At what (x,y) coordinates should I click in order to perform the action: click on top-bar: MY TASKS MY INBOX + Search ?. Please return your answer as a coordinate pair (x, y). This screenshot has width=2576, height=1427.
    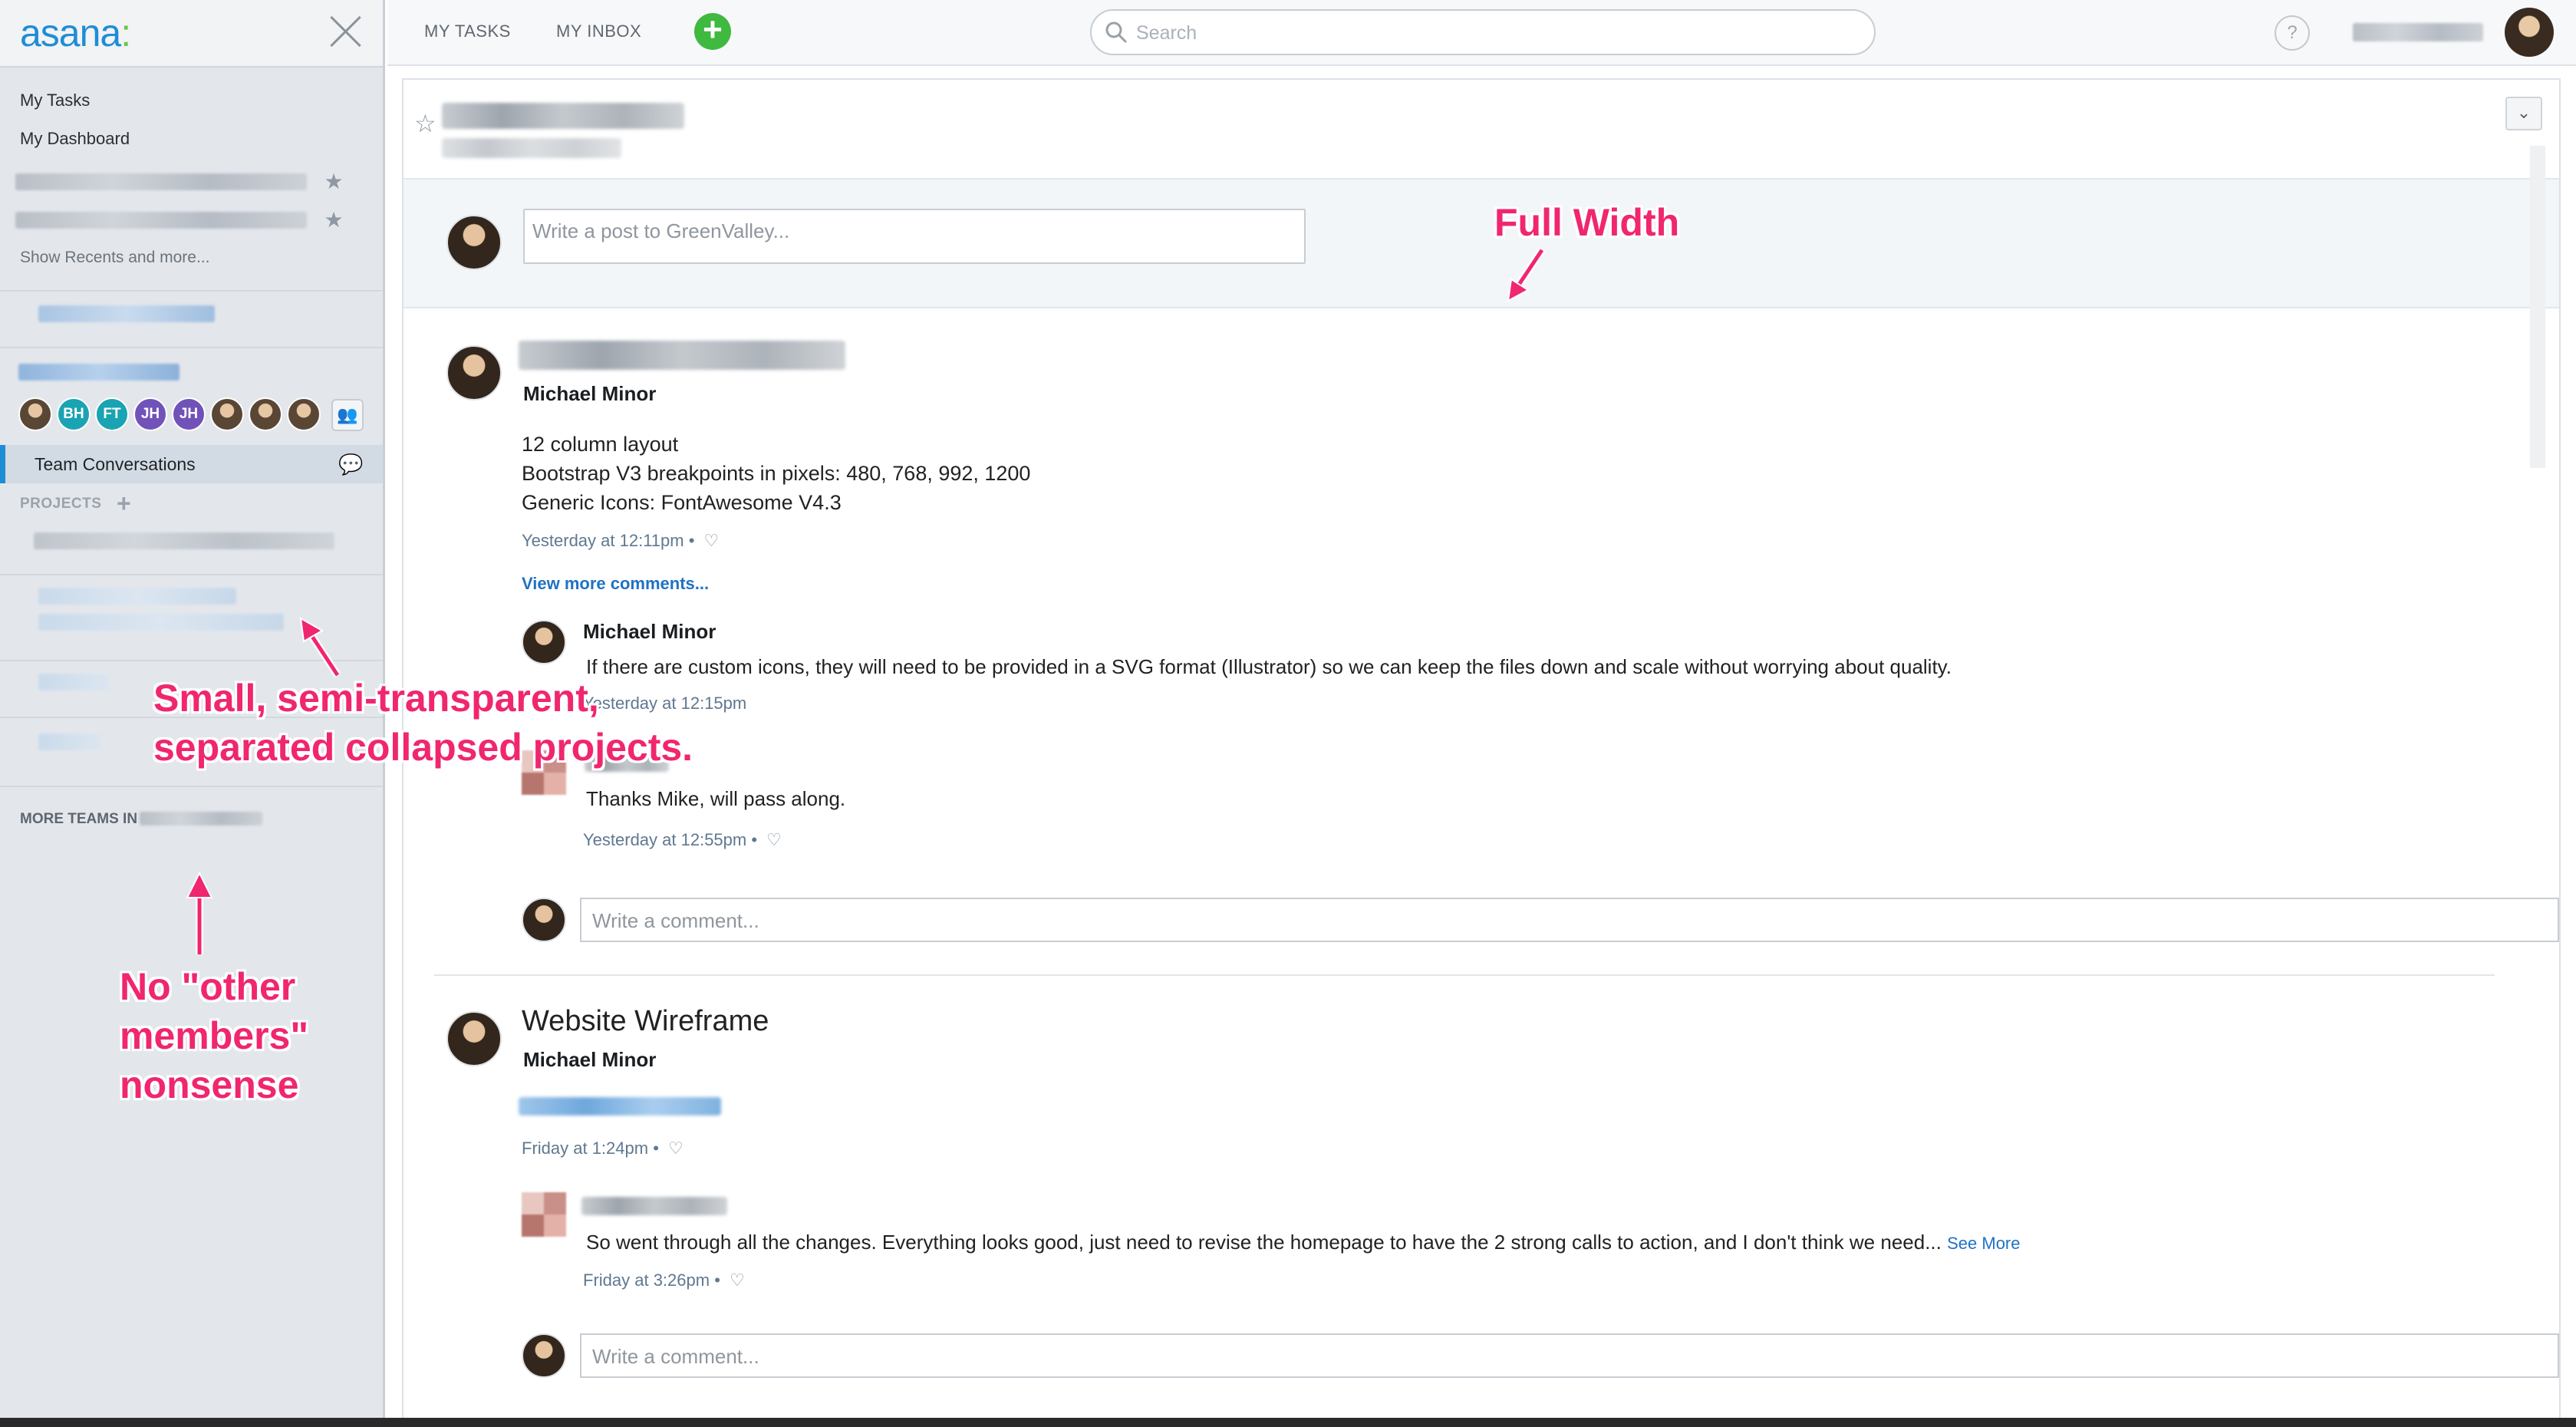
    Looking at the image, I should click on (1481, 33).